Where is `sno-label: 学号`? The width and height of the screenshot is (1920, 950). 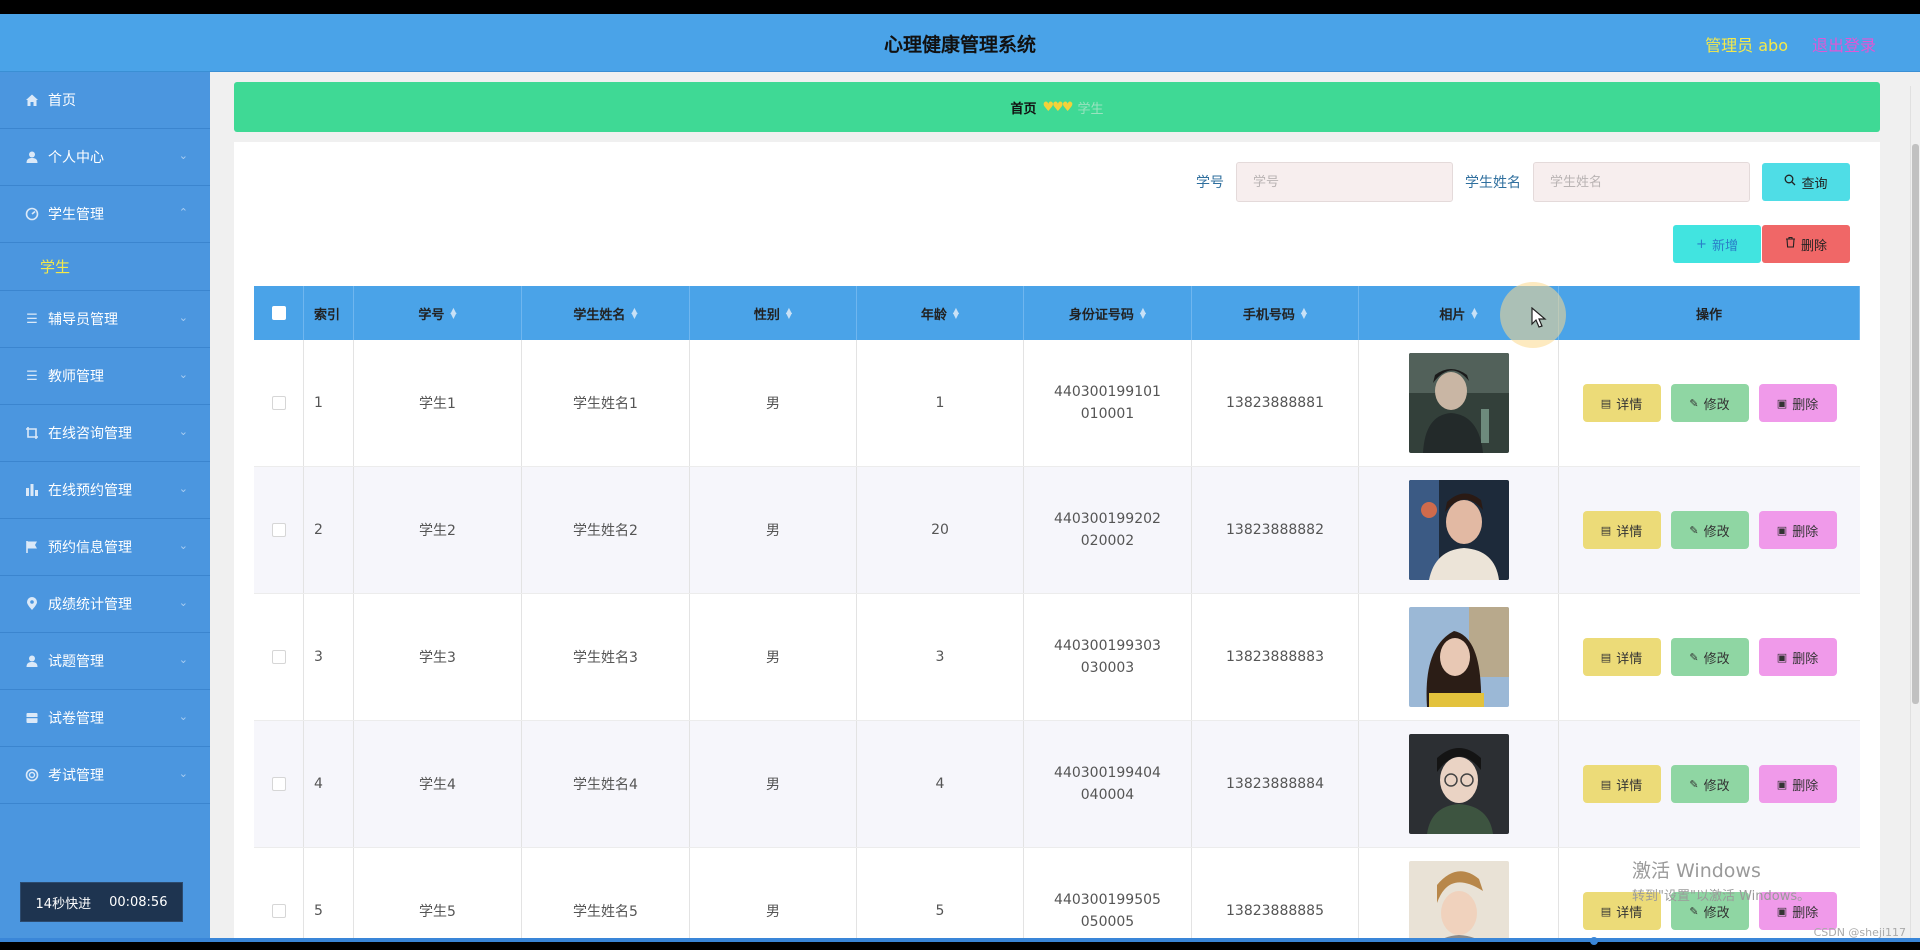 sno-label: 学号 is located at coordinates (1210, 183).